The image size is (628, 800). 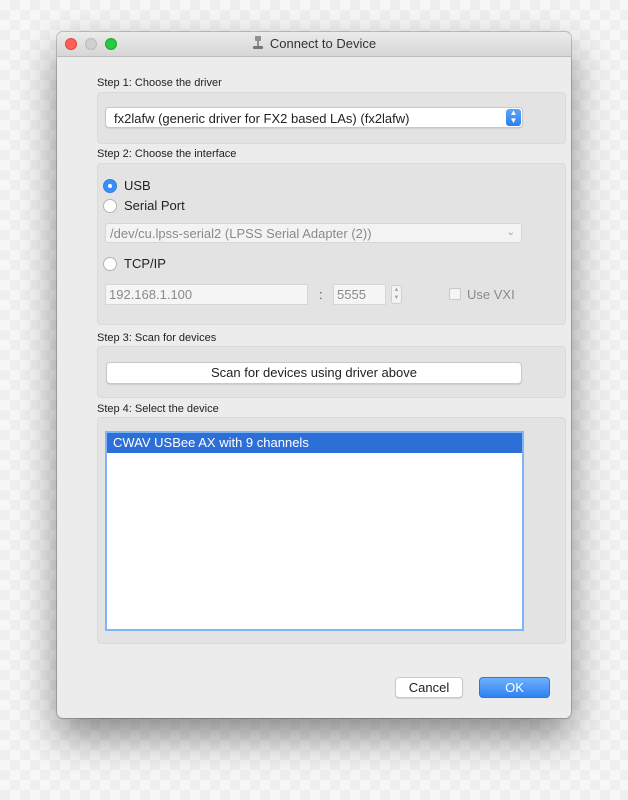 I want to click on cancel-button: Cancel, so click(x=429, y=687).